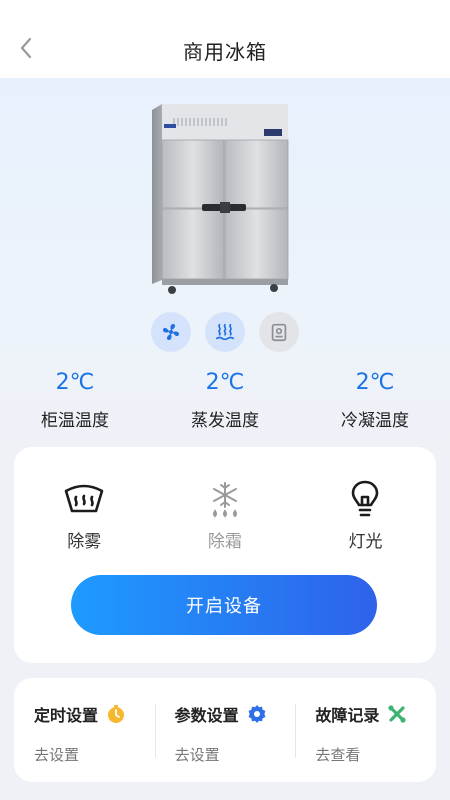  What do you see at coordinates (224, 500) in the screenshot?
I see `snowflake-icon` at bounding box center [224, 500].